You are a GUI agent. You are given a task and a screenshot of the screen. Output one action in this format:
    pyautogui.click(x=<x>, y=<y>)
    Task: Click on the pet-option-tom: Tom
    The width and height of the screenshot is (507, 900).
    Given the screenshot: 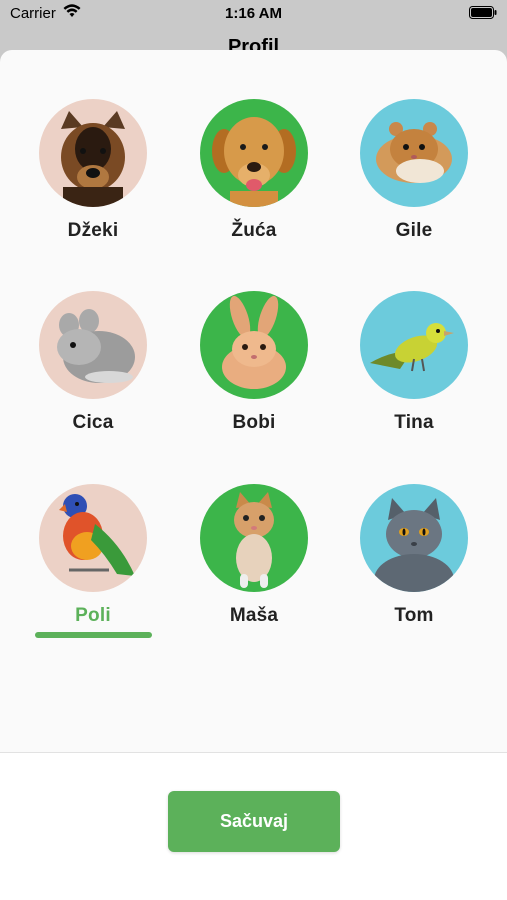 What is the action you would take?
    pyautogui.click(x=414, y=555)
    